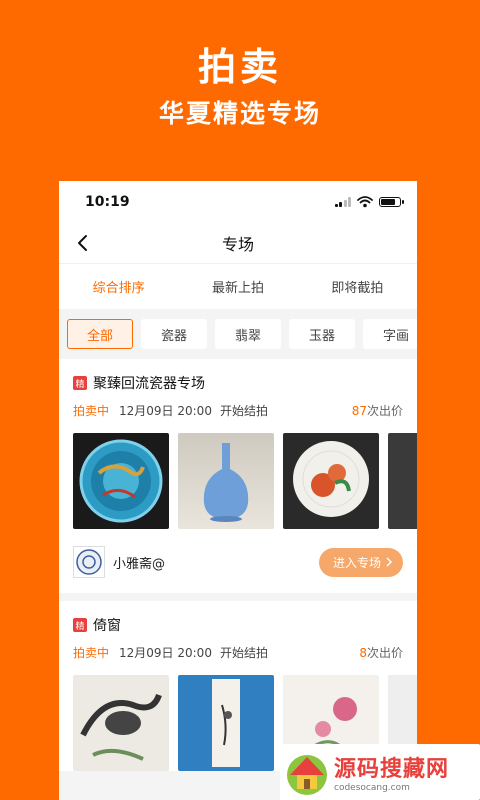  I want to click on enter-session-label: 进入专场, so click(356, 562).